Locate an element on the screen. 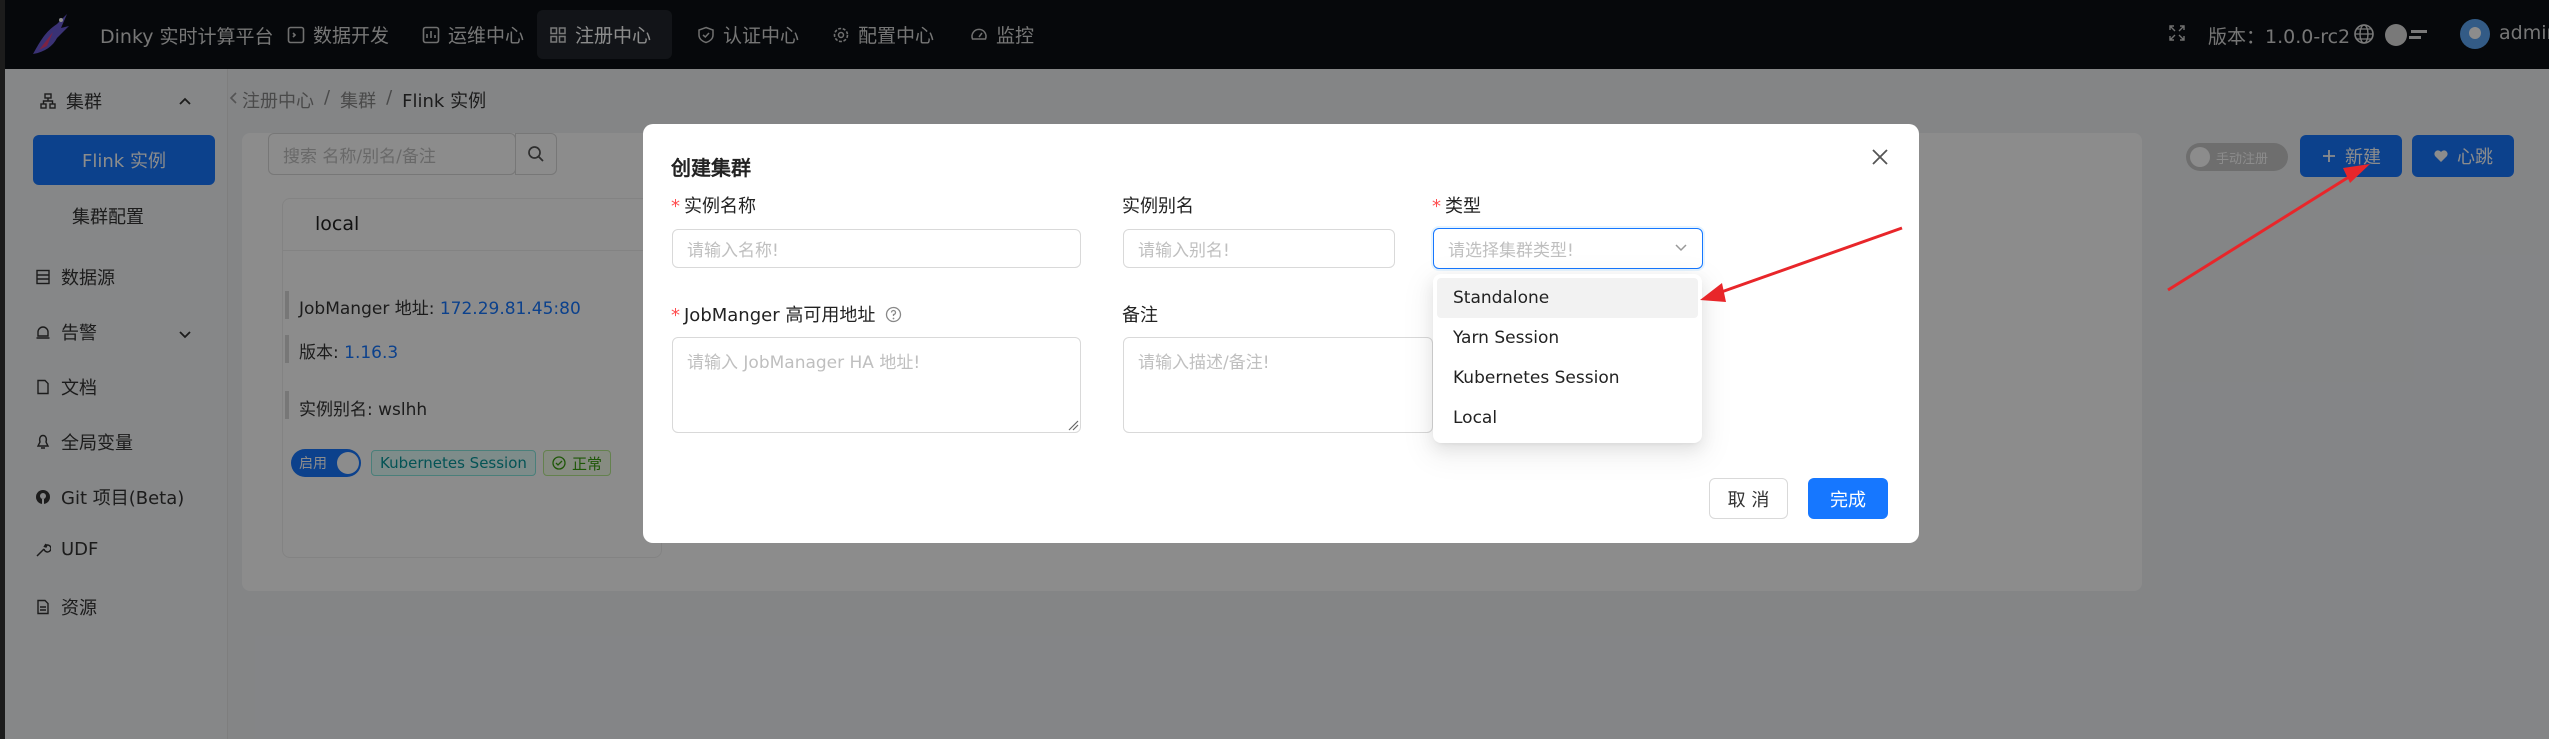  chevron-down-icon is located at coordinates (1681, 248).